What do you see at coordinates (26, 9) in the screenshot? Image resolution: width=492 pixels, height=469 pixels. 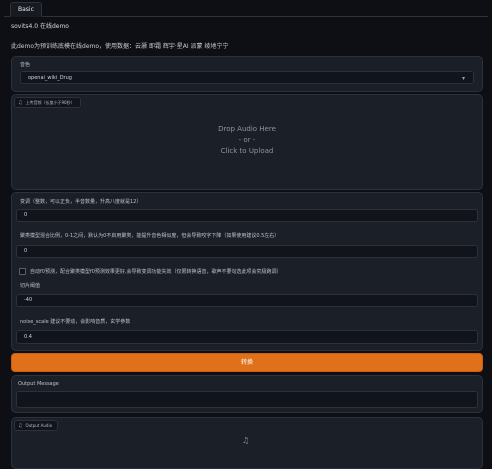 I see `tab-basic: Basic` at bounding box center [26, 9].